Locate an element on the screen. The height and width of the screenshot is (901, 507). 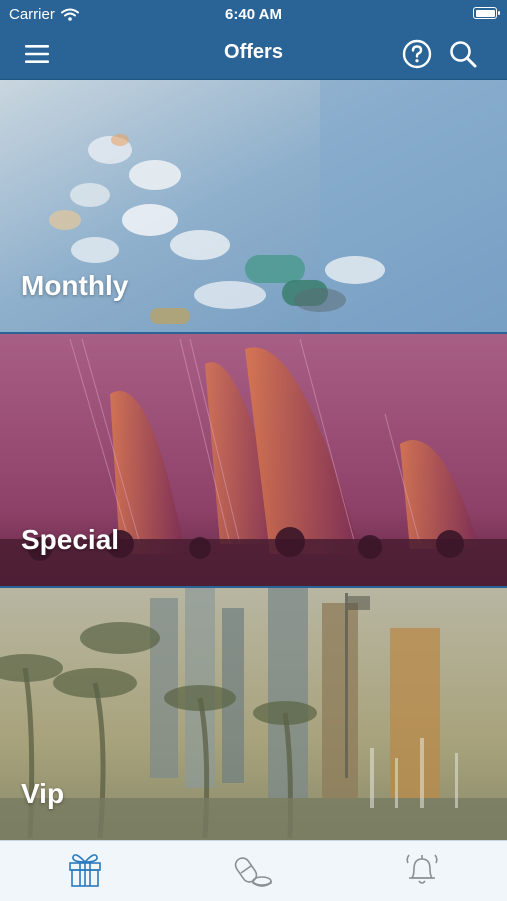
search-button is located at coordinates (463, 54).